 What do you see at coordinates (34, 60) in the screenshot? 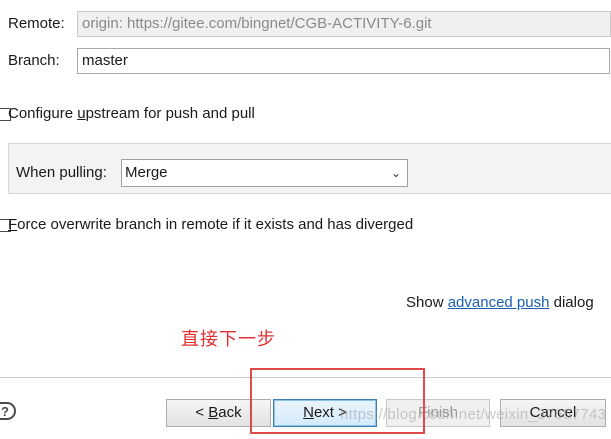
I see `branch-label: Branch:` at bounding box center [34, 60].